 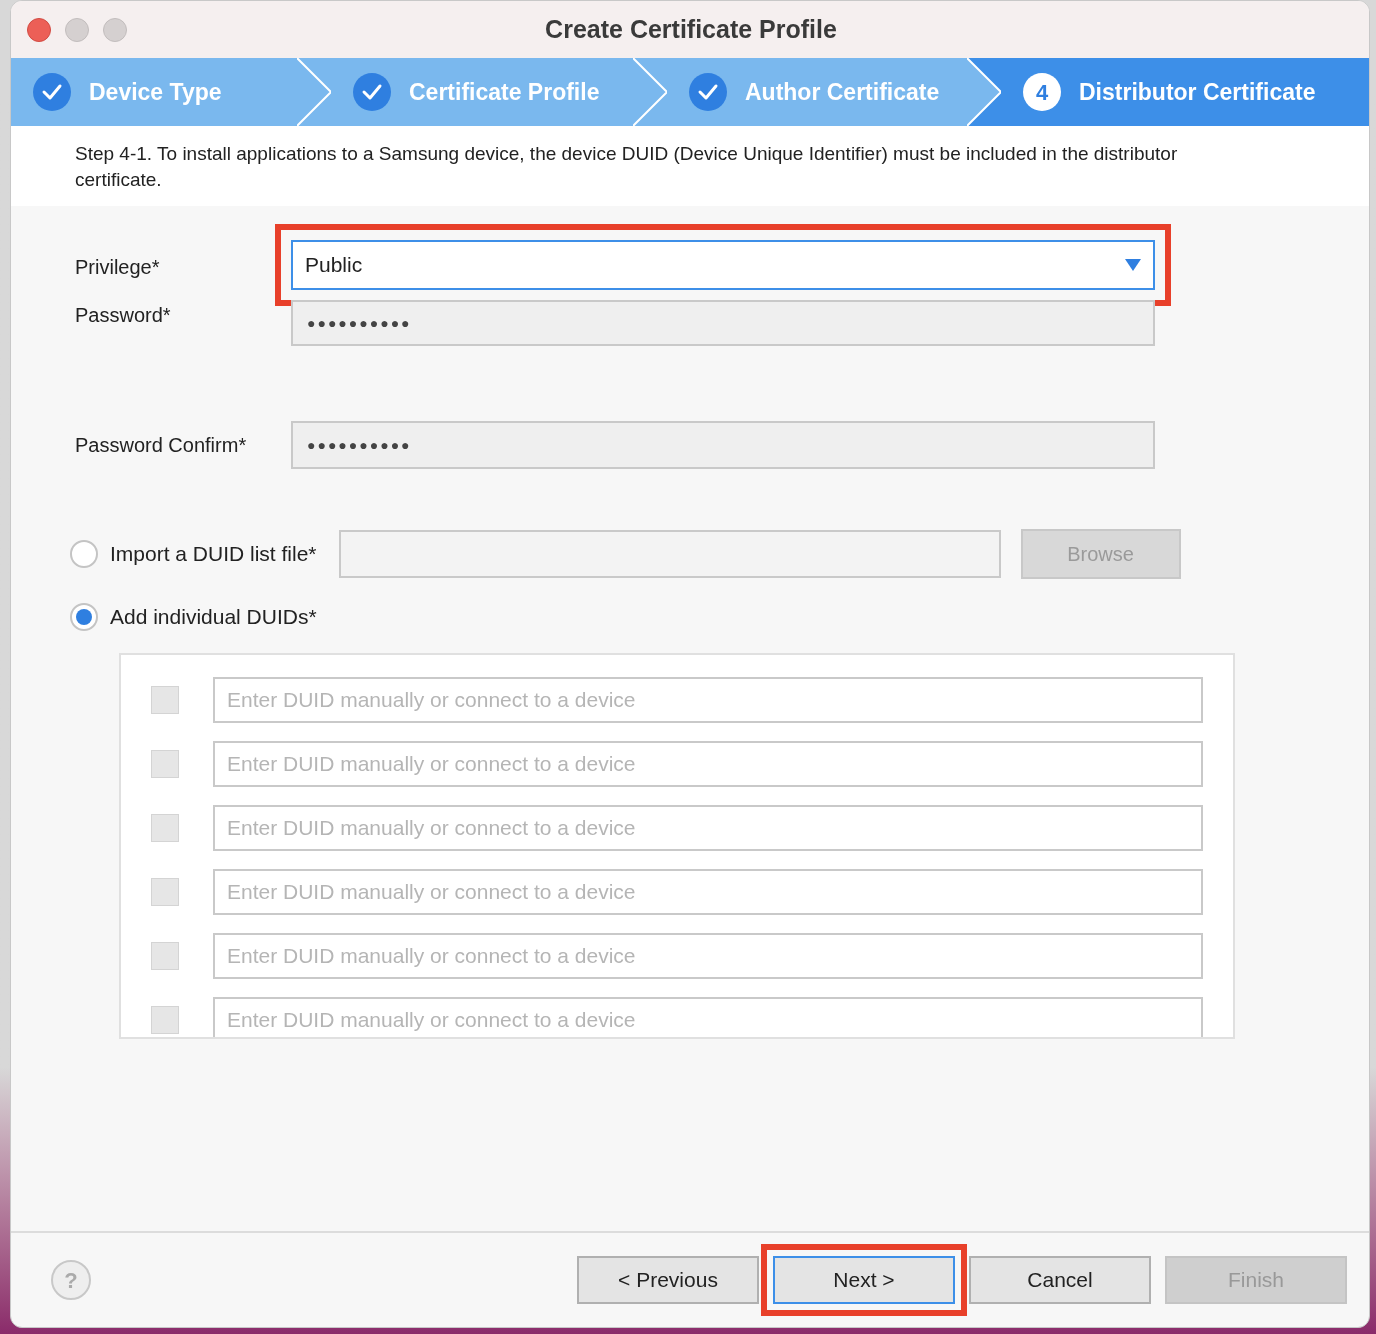 What do you see at coordinates (213, 617) in the screenshot?
I see `radio-label: Add individual DUIDs*` at bounding box center [213, 617].